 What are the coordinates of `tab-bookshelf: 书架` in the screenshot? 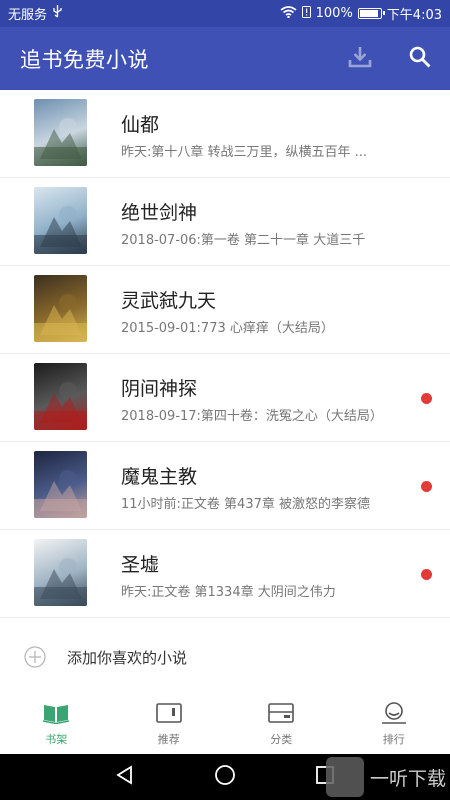 It's located at (56, 724).